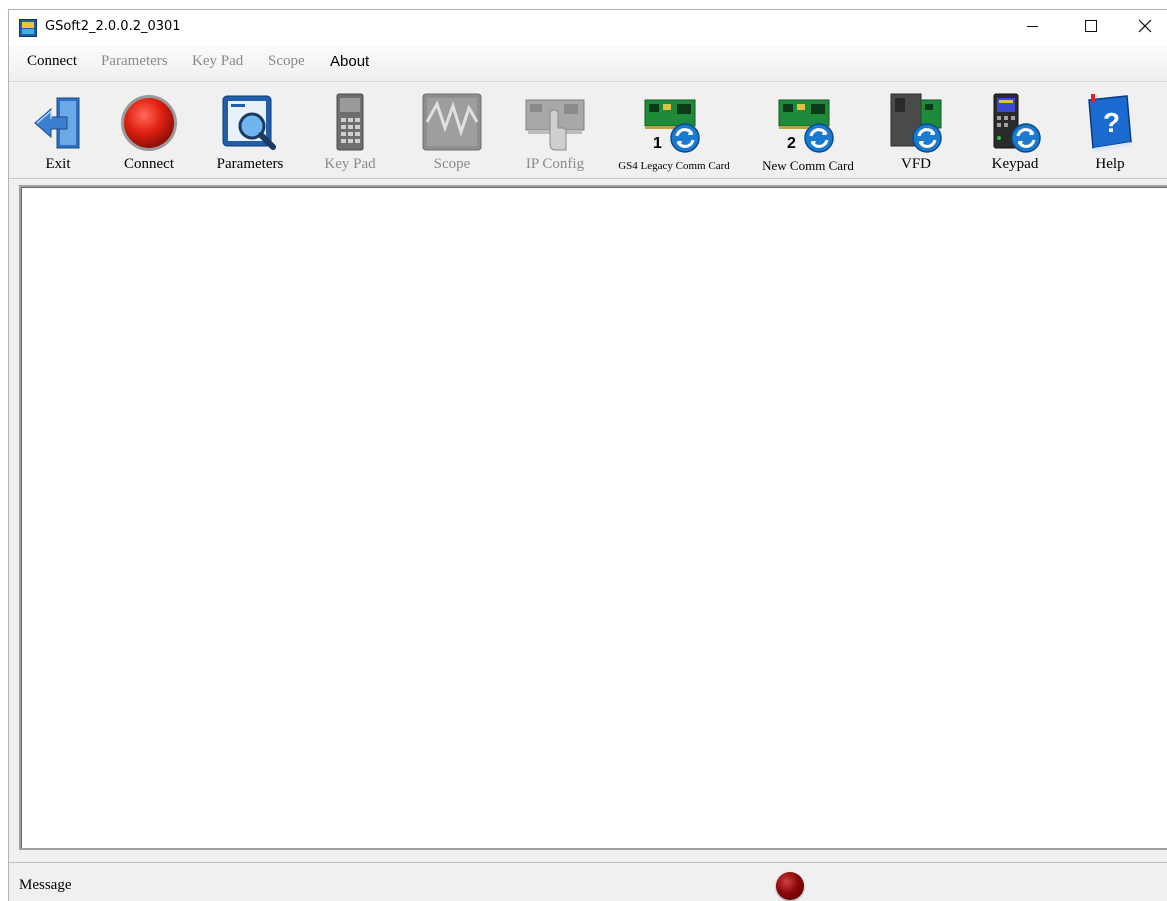 The width and height of the screenshot is (1167, 901). What do you see at coordinates (657, 143) in the screenshot?
I see `svg-text: 1` at bounding box center [657, 143].